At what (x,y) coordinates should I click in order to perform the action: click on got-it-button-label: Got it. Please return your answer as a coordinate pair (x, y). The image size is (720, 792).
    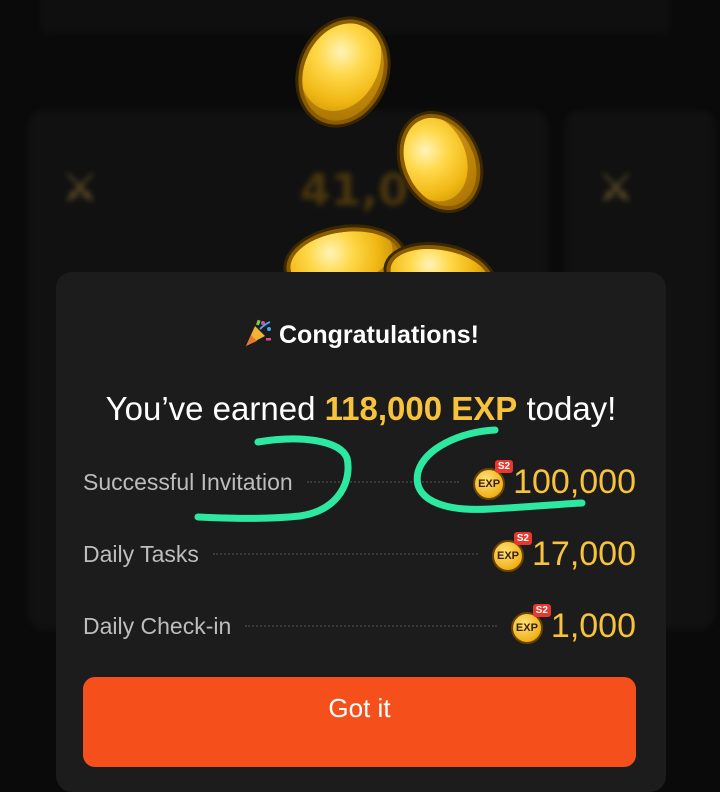
    Looking at the image, I should click on (359, 707).